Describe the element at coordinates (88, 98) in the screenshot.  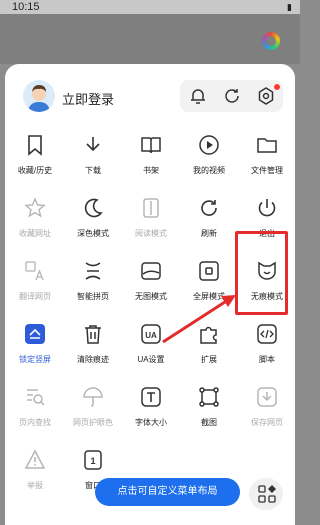
I see `login-link: 立即登录` at that location.